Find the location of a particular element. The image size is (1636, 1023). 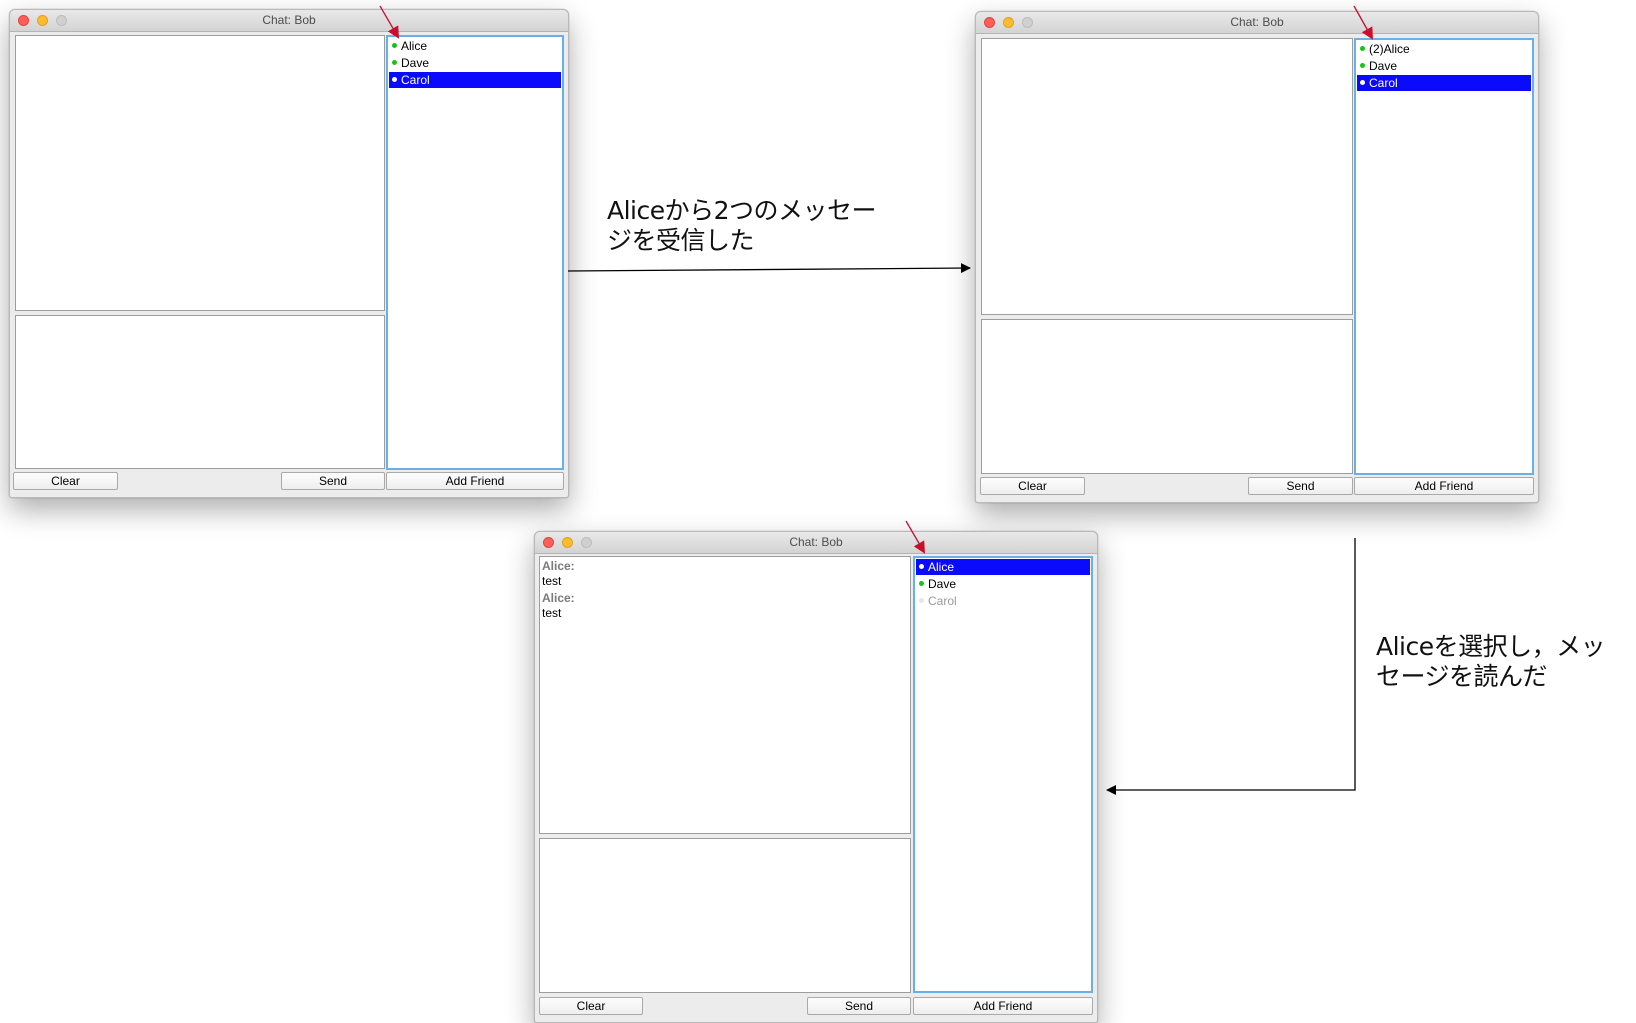

pointer-arrow-window3 is located at coordinates (915, 537).